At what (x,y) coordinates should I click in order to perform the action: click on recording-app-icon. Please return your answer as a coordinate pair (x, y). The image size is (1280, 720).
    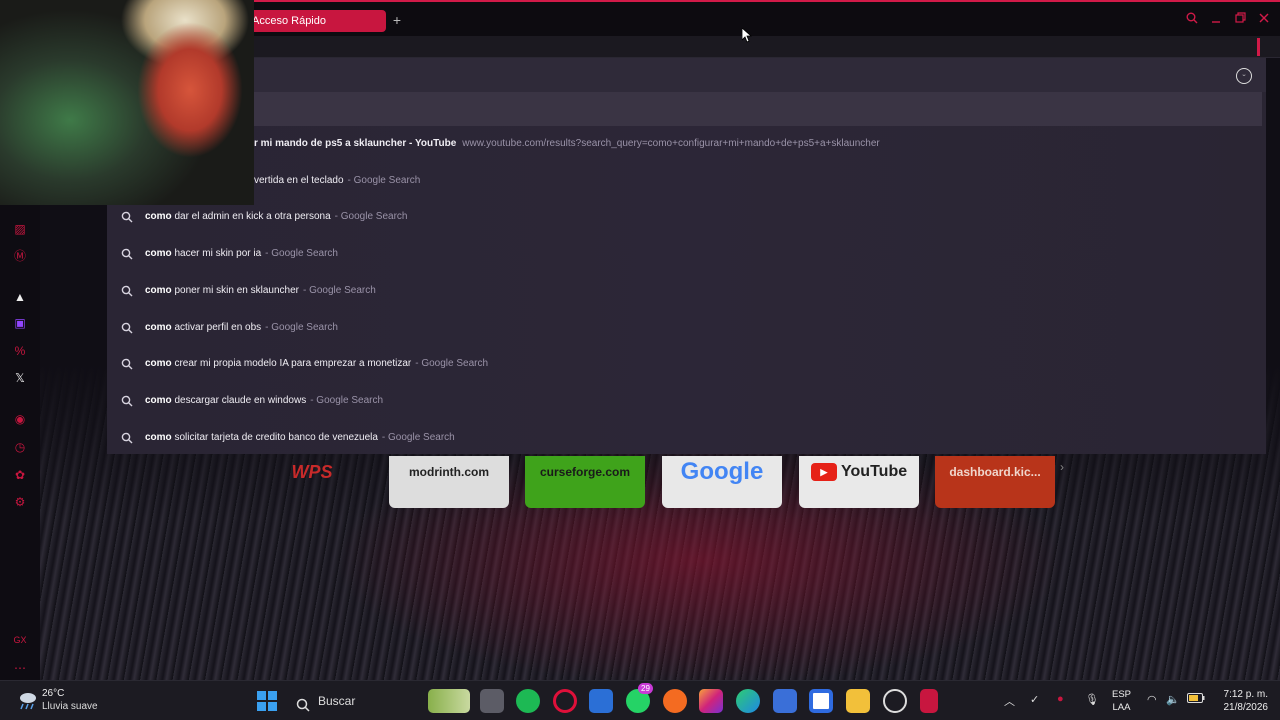
    Looking at the image, I should click on (929, 701).